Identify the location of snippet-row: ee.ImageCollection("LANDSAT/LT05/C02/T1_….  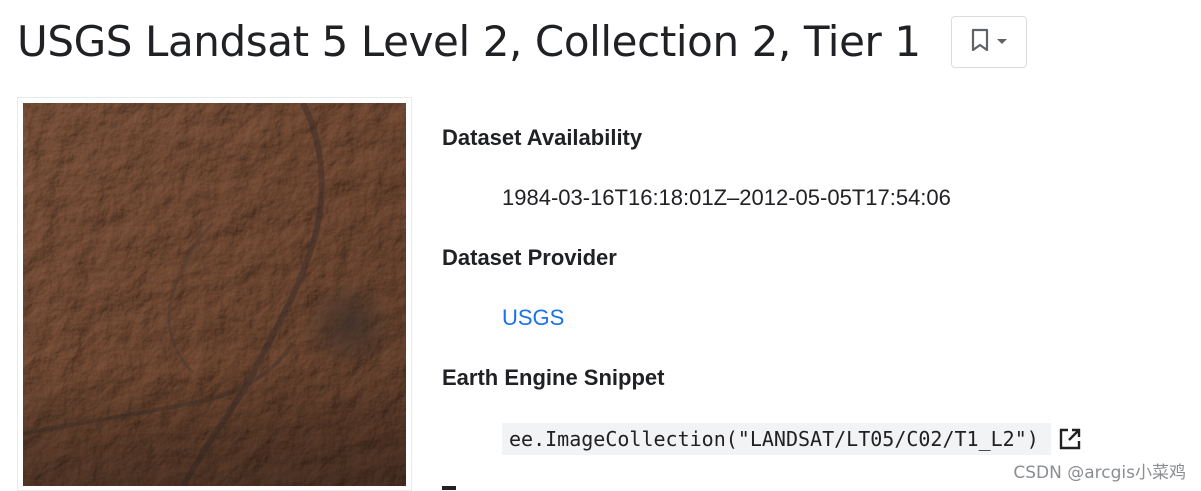
(792, 439).